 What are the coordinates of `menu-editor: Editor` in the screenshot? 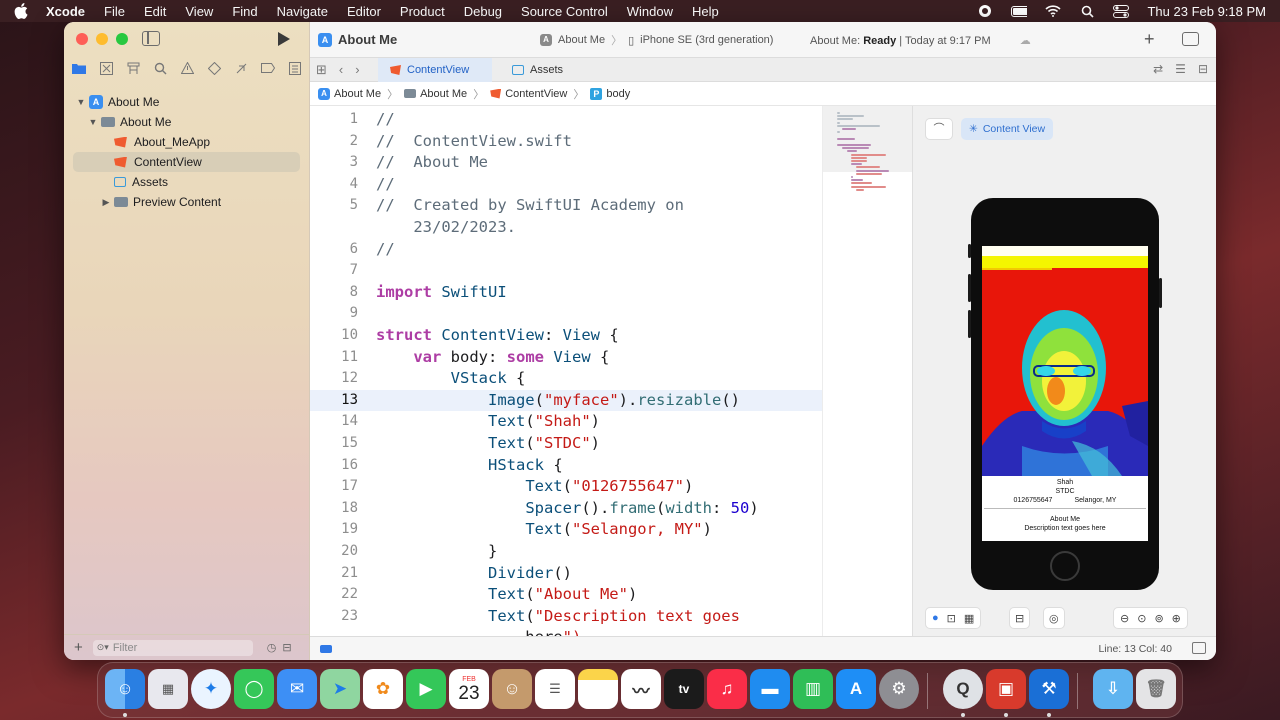 It's located at (364, 11).